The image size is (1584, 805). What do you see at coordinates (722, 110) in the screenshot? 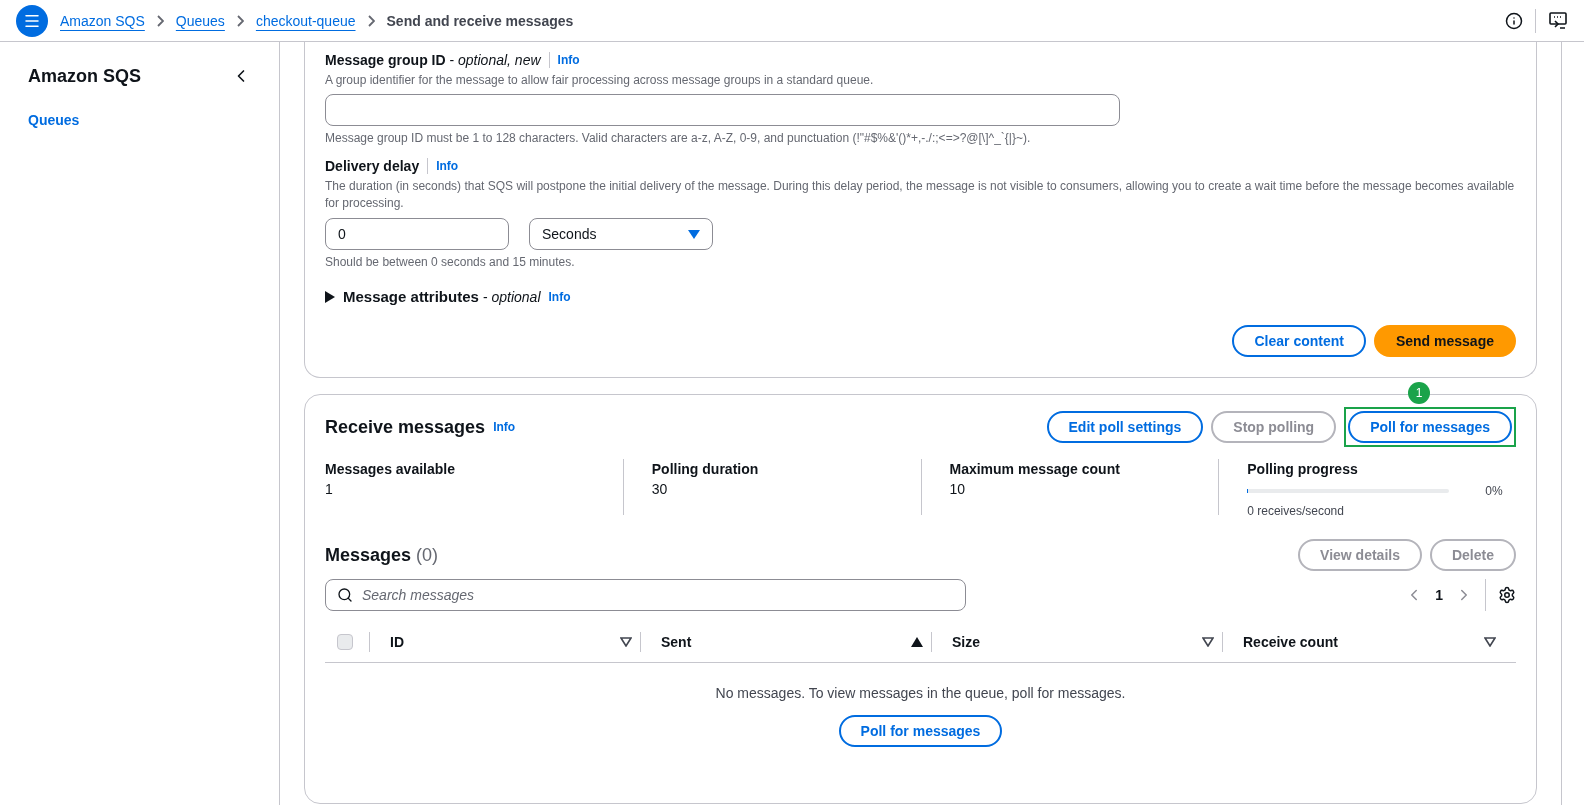
I see `input-field` at bounding box center [722, 110].